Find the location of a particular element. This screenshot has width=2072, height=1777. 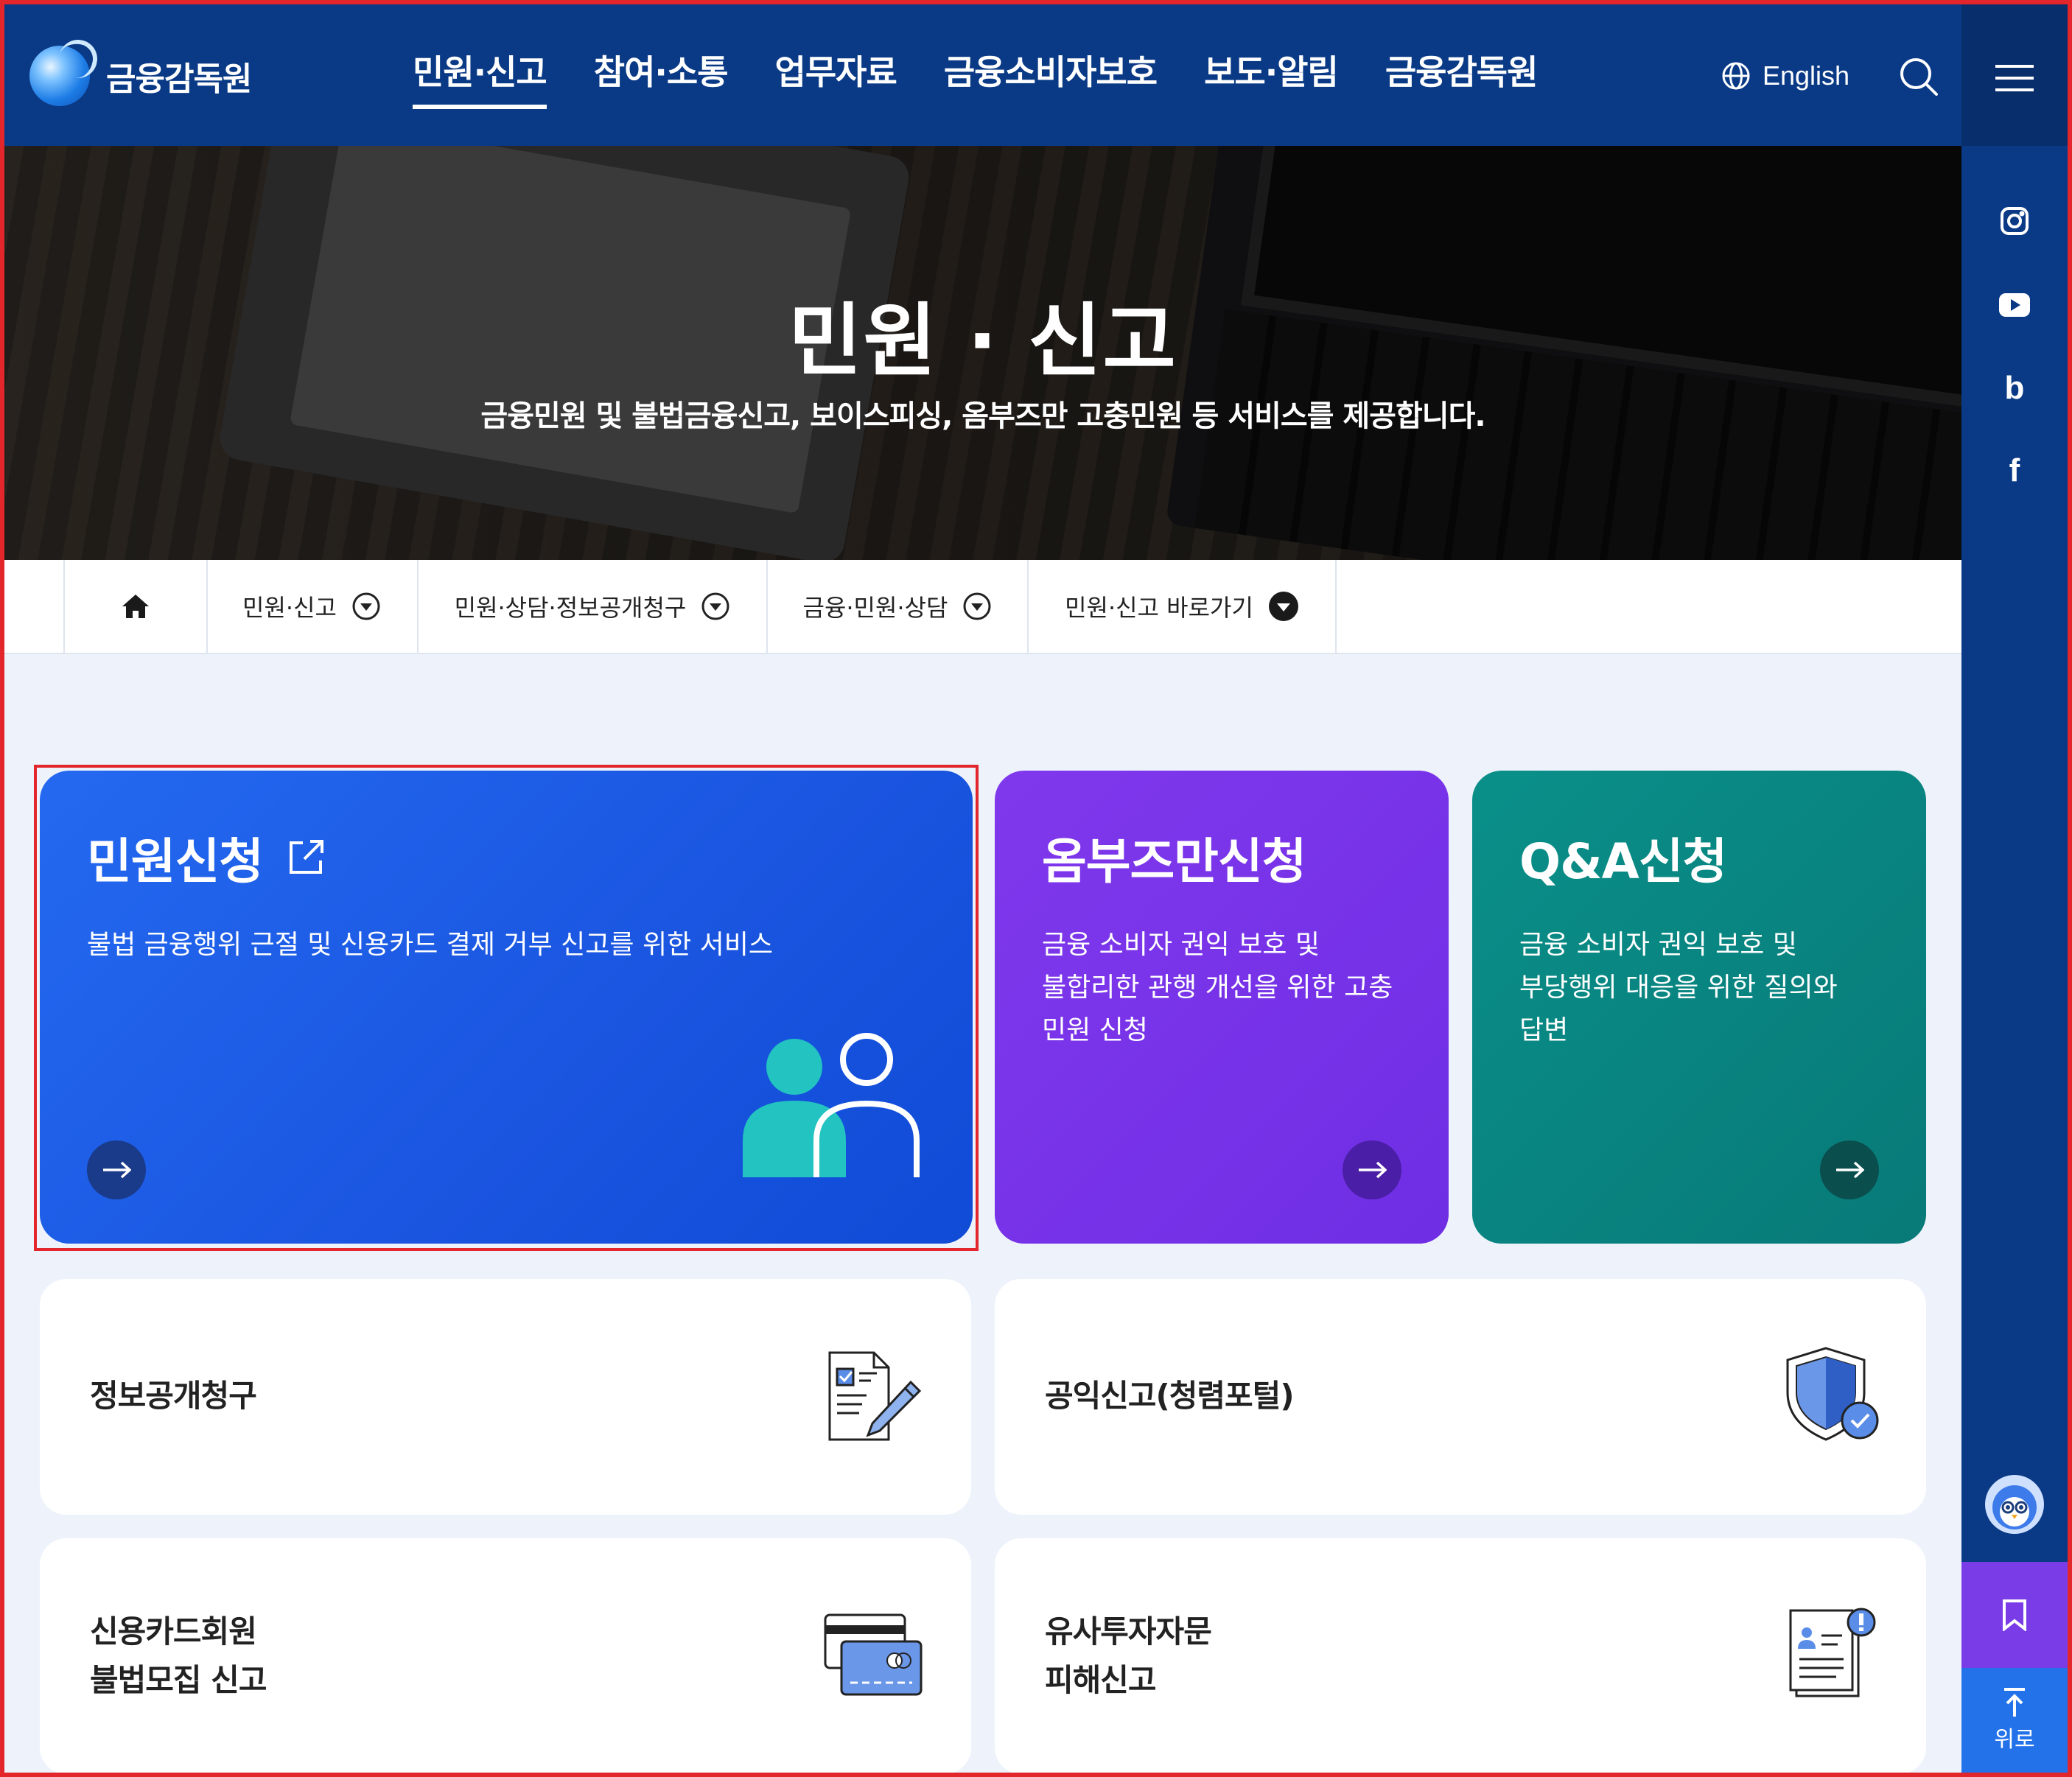

arrow-up-icon is located at coordinates (2014, 1702).